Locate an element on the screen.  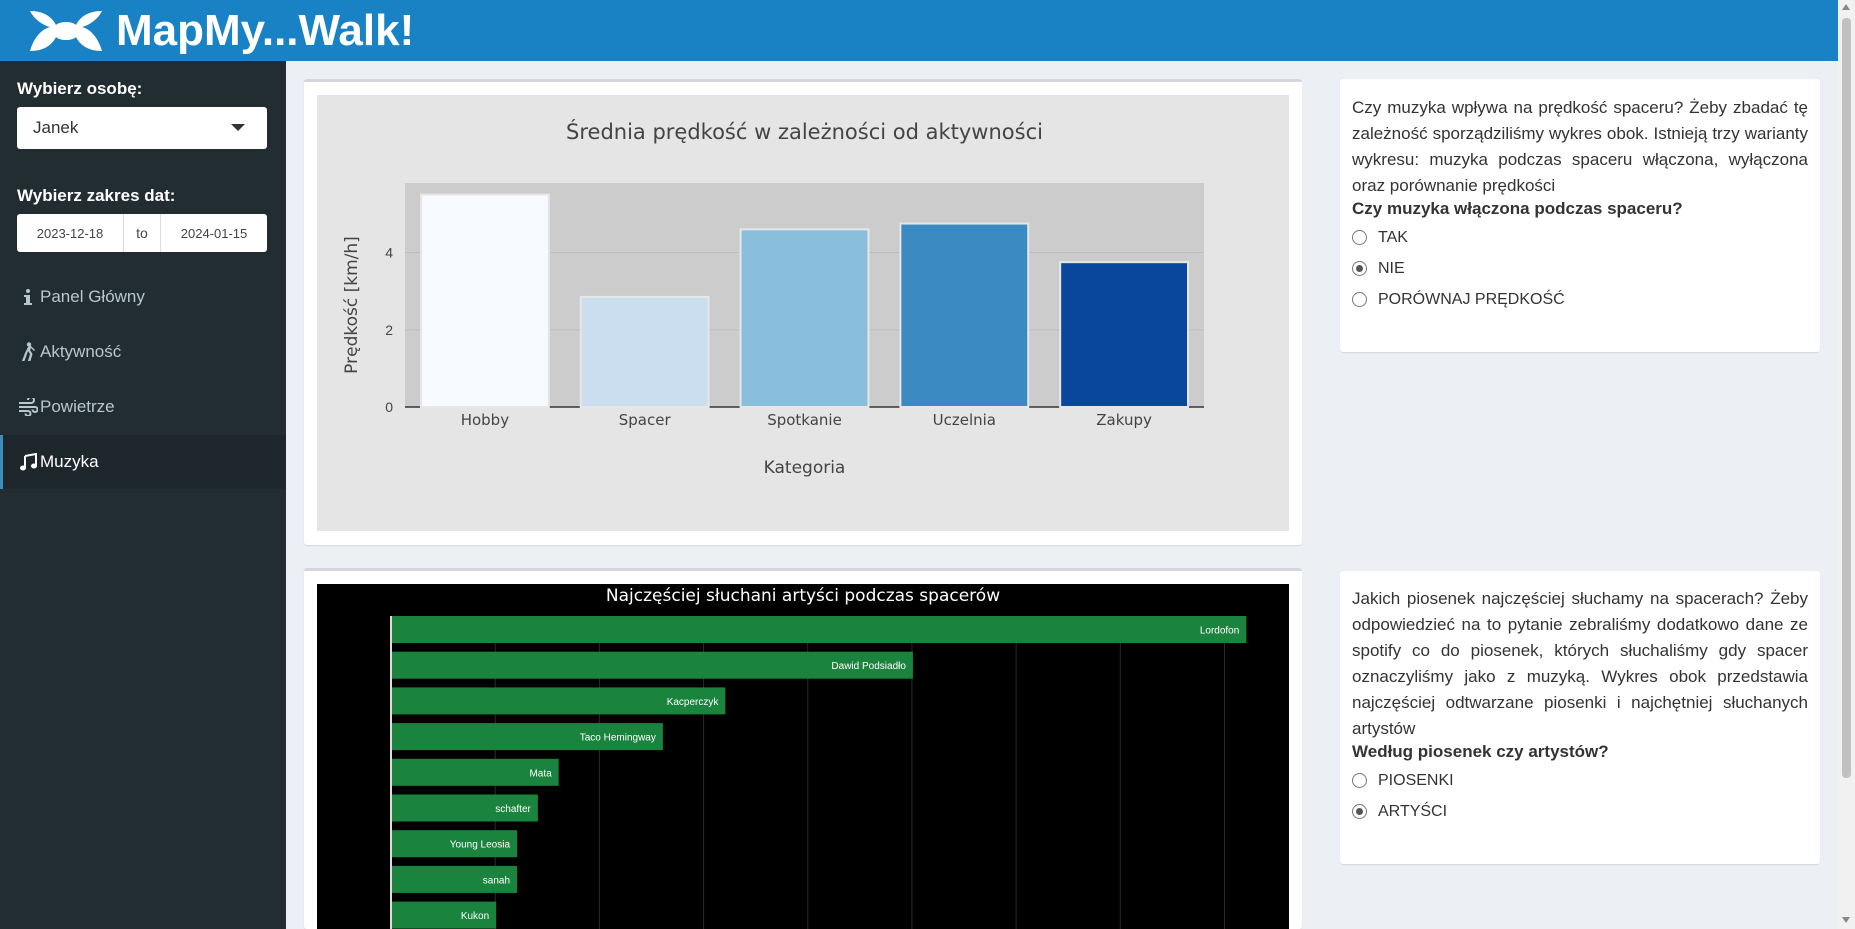
date-range-input: 2023-12-18 to 2024-01-15 is located at coordinates (142, 233).